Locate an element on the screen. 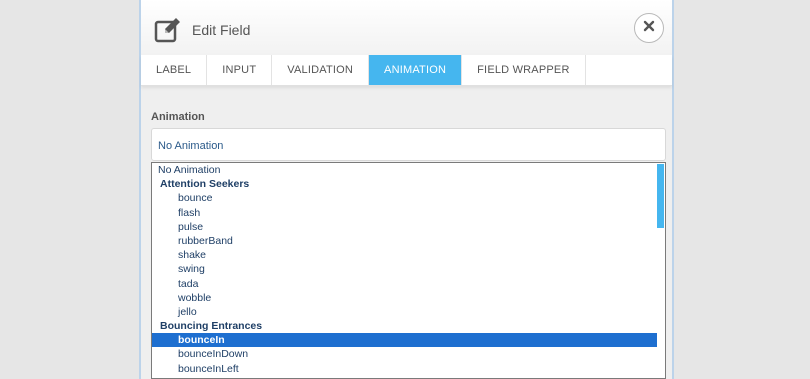 This screenshot has width=810, height=379. close-button is located at coordinates (649, 28).